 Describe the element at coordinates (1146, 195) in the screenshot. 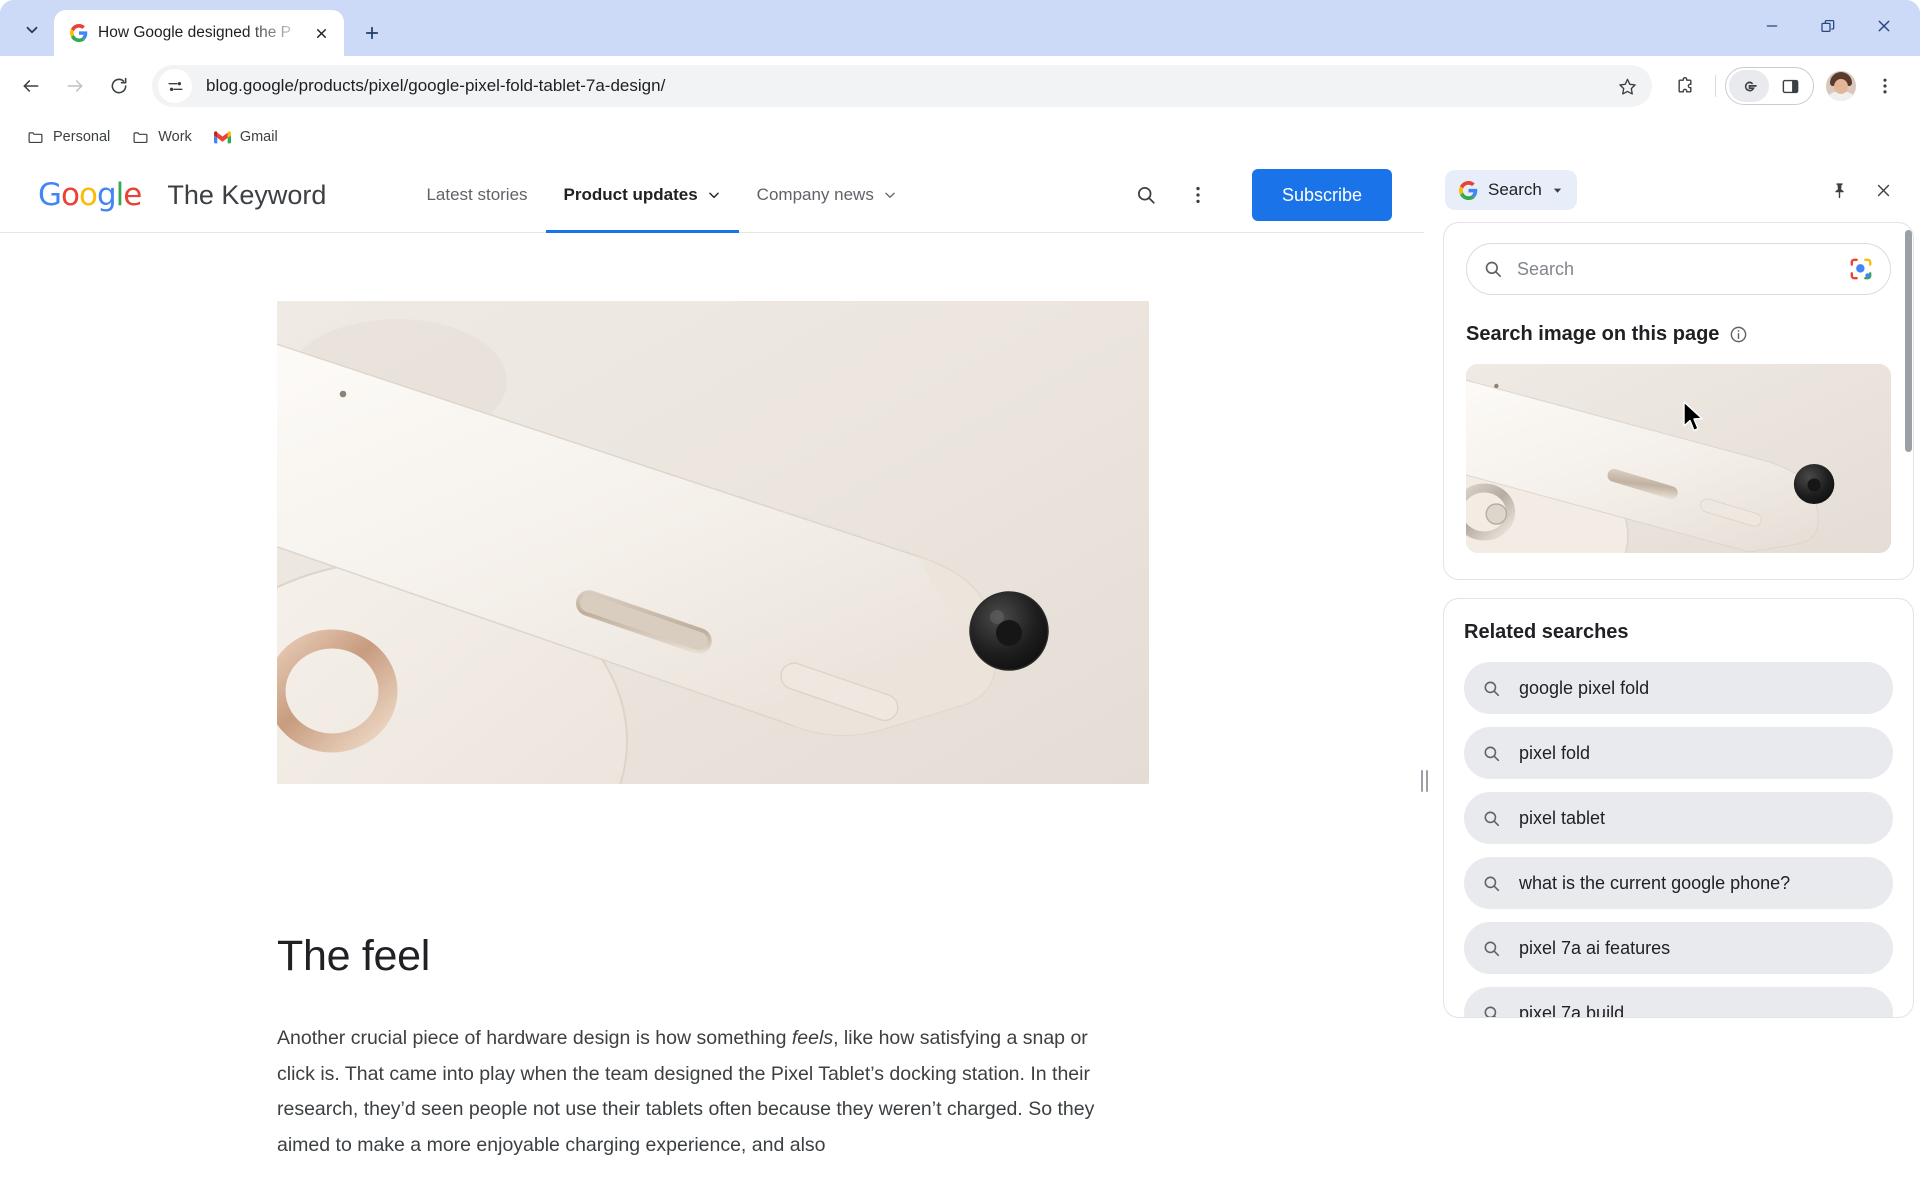

I see `site-search-icon` at that location.